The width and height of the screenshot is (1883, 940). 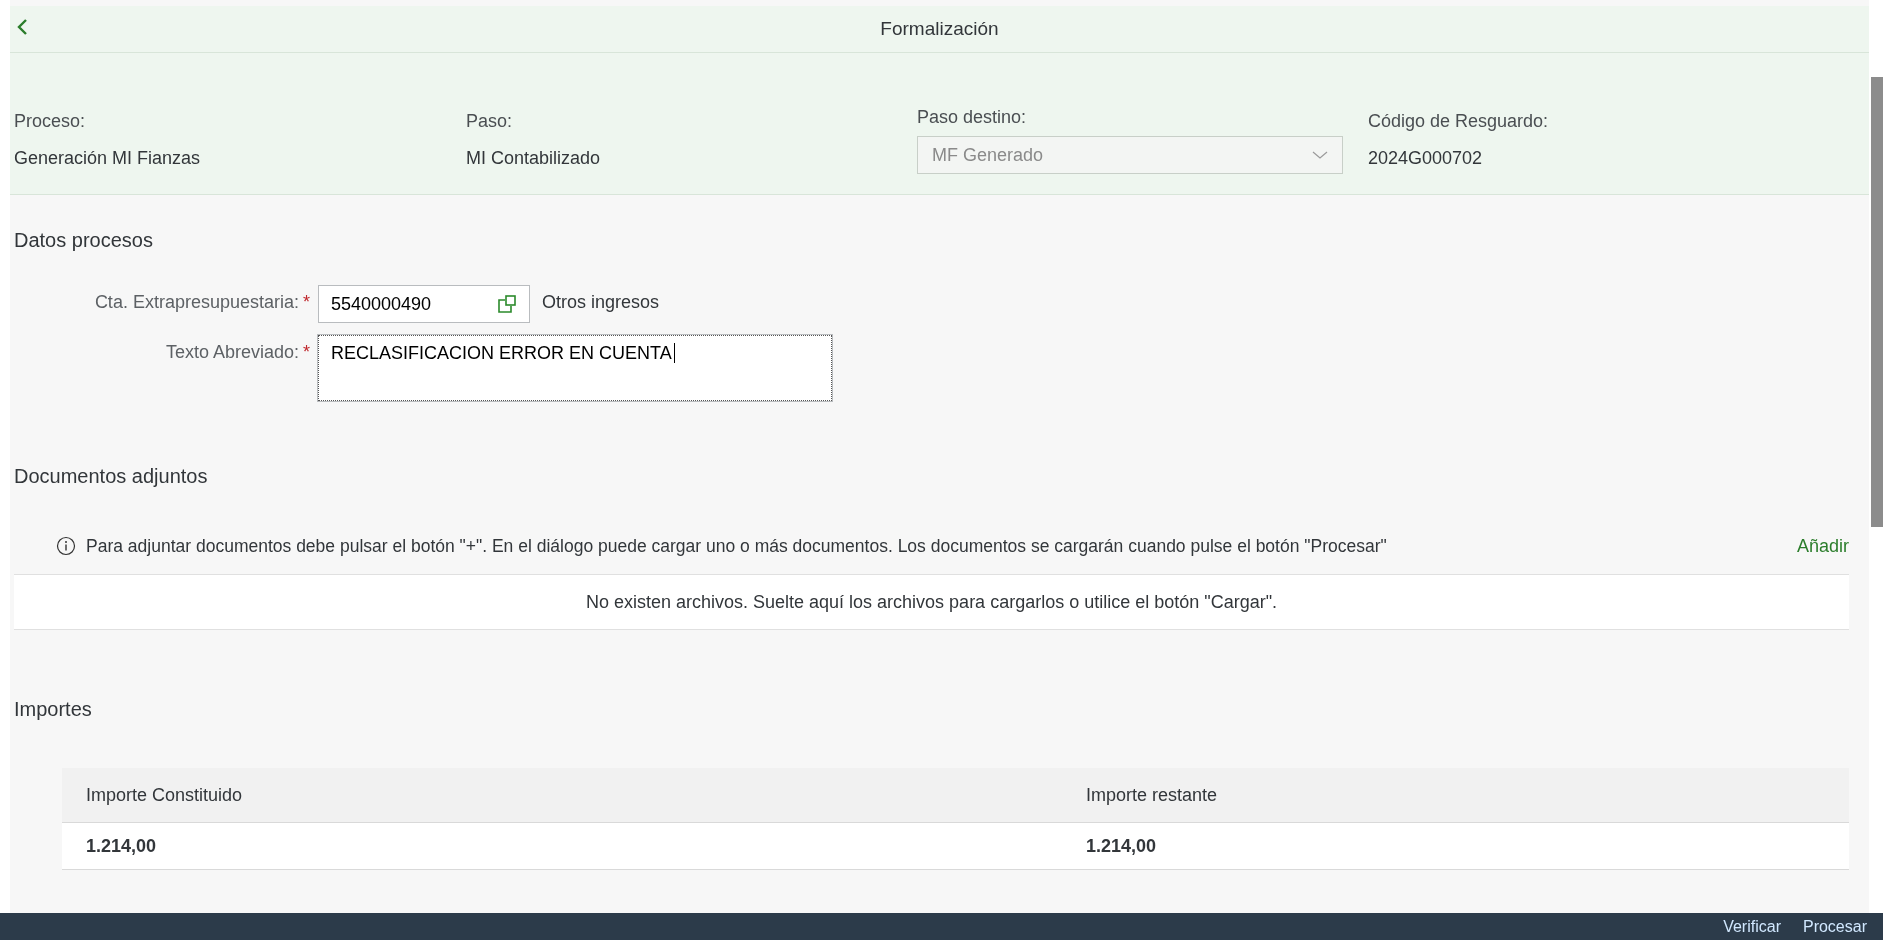 I want to click on upload-area: No existen archivos. Suelte aquí los archivos para cargarlos o utilice el botón "Cargar"., so click(x=931, y=602).